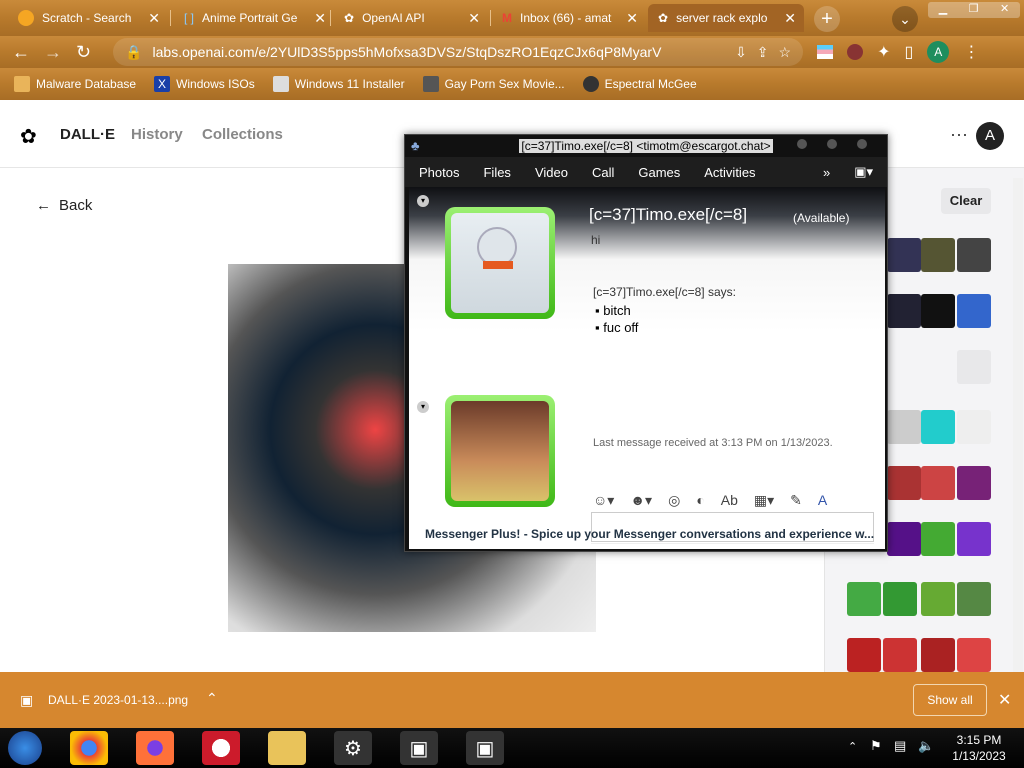  What do you see at coordinates (419, 748) in the screenshot?
I see `msn-taskbar-icon: ▣` at bounding box center [419, 748].